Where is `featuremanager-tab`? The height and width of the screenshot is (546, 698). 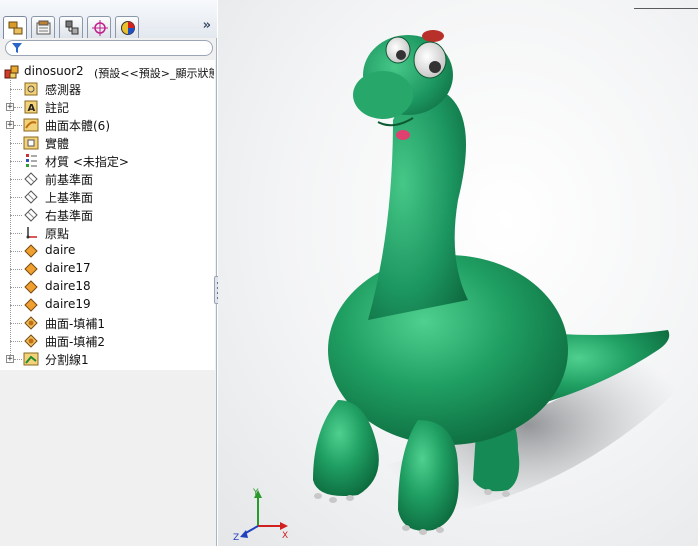 featuremanager-tab is located at coordinates (15, 27).